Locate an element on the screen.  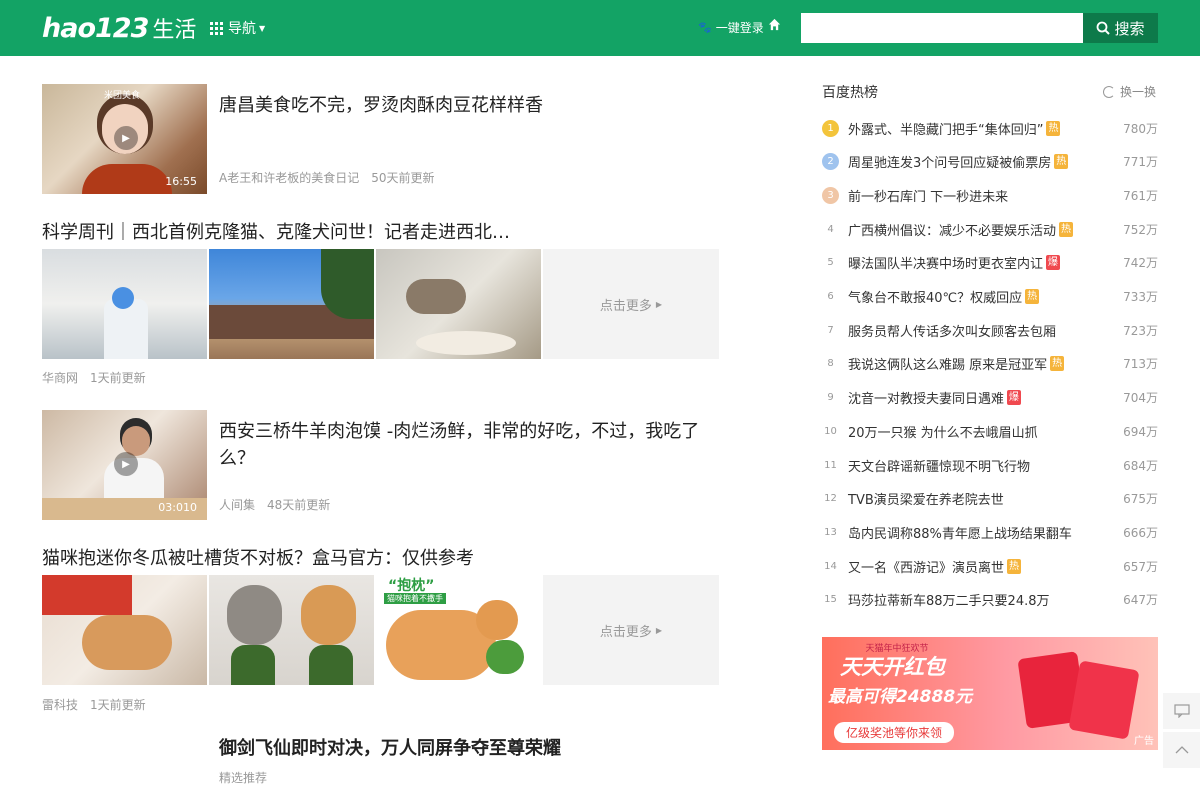
hot-item-count: 647万 is located at coordinates (1140, 600).